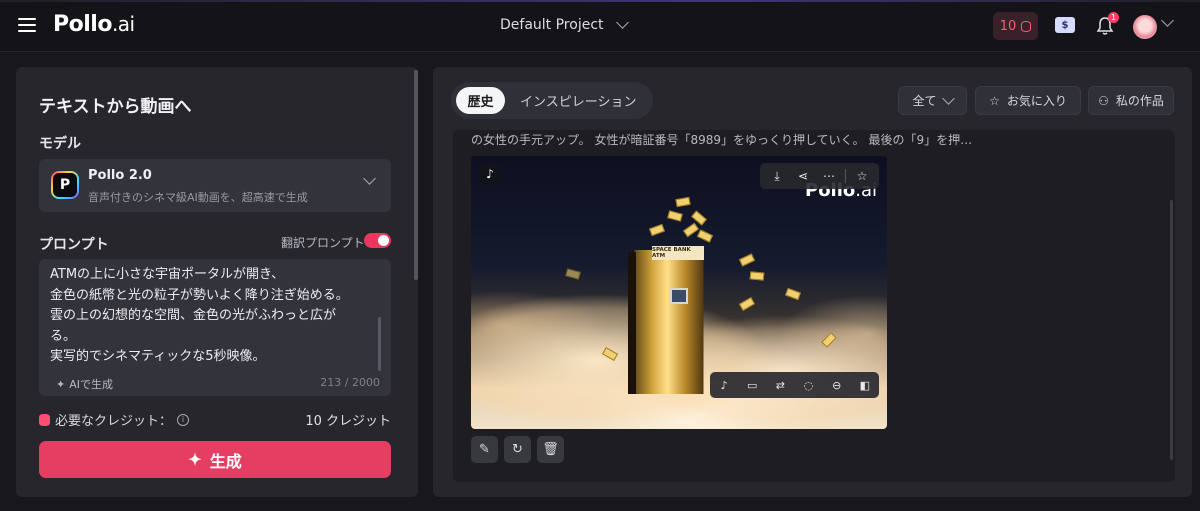 Image resolution: width=1200 pixels, height=511 pixels. I want to click on generate-button: ✦ 生成, so click(215, 459).